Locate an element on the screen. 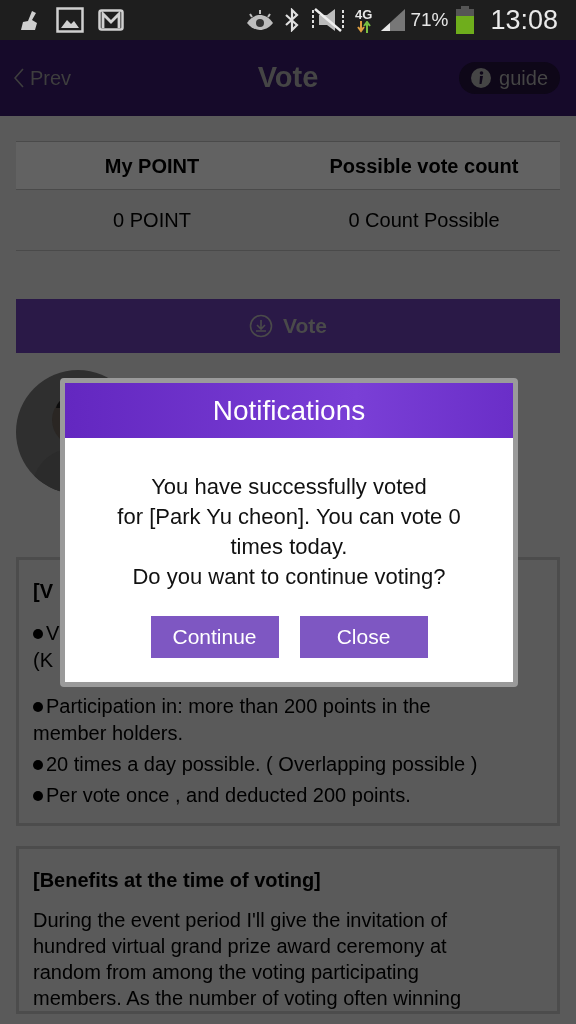 The image size is (576, 1024). battery-percent: 71% is located at coordinates (429, 19).